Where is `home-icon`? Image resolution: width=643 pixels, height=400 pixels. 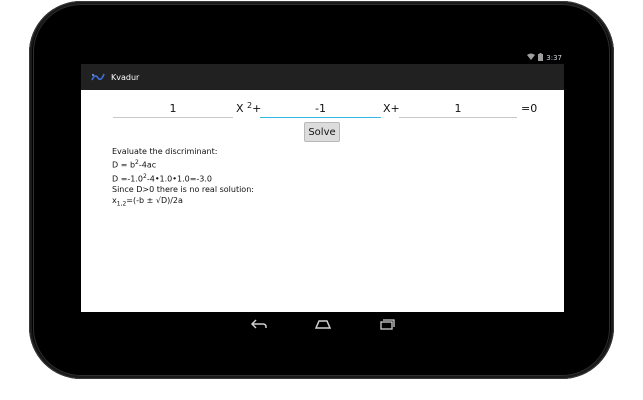 home-icon is located at coordinates (323, 324).